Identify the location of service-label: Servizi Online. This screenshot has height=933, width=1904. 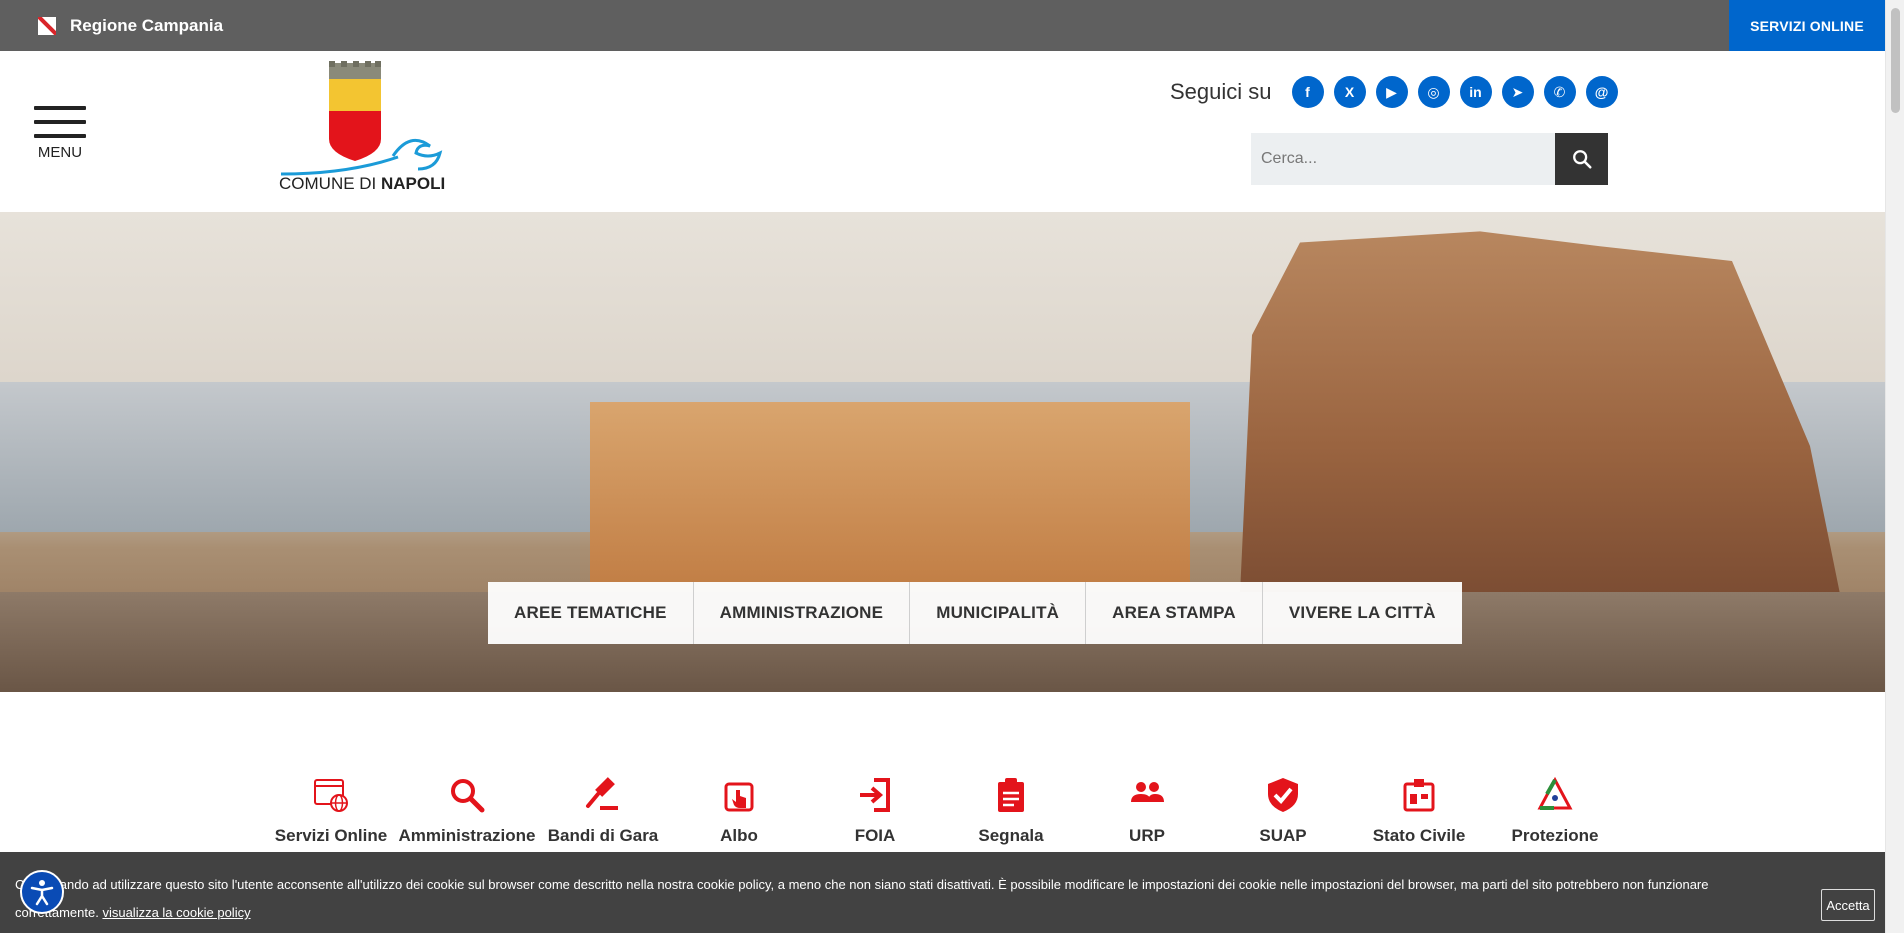
(331, 835).